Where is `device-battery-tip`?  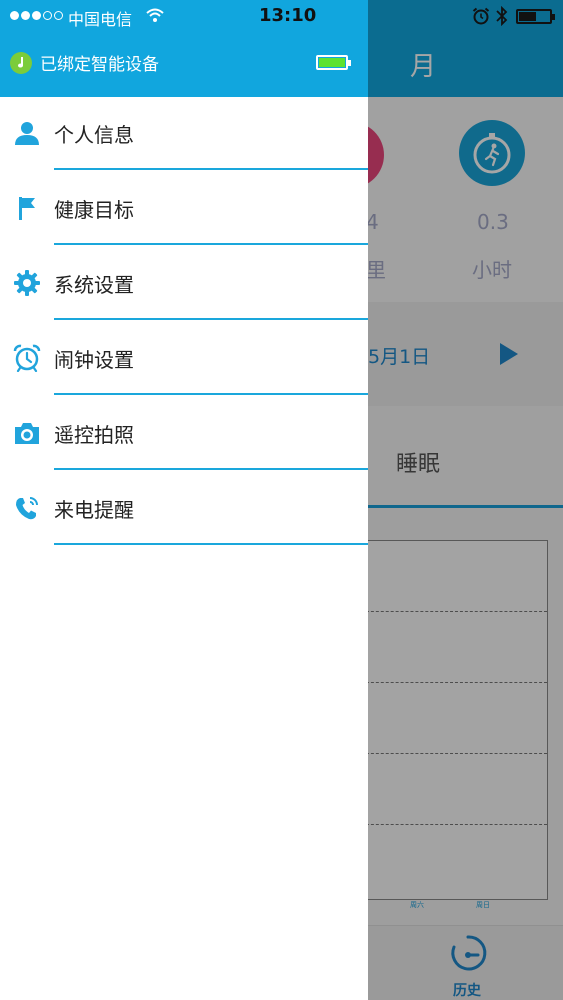
device-battery-tip is located at coordinates (349, 63).